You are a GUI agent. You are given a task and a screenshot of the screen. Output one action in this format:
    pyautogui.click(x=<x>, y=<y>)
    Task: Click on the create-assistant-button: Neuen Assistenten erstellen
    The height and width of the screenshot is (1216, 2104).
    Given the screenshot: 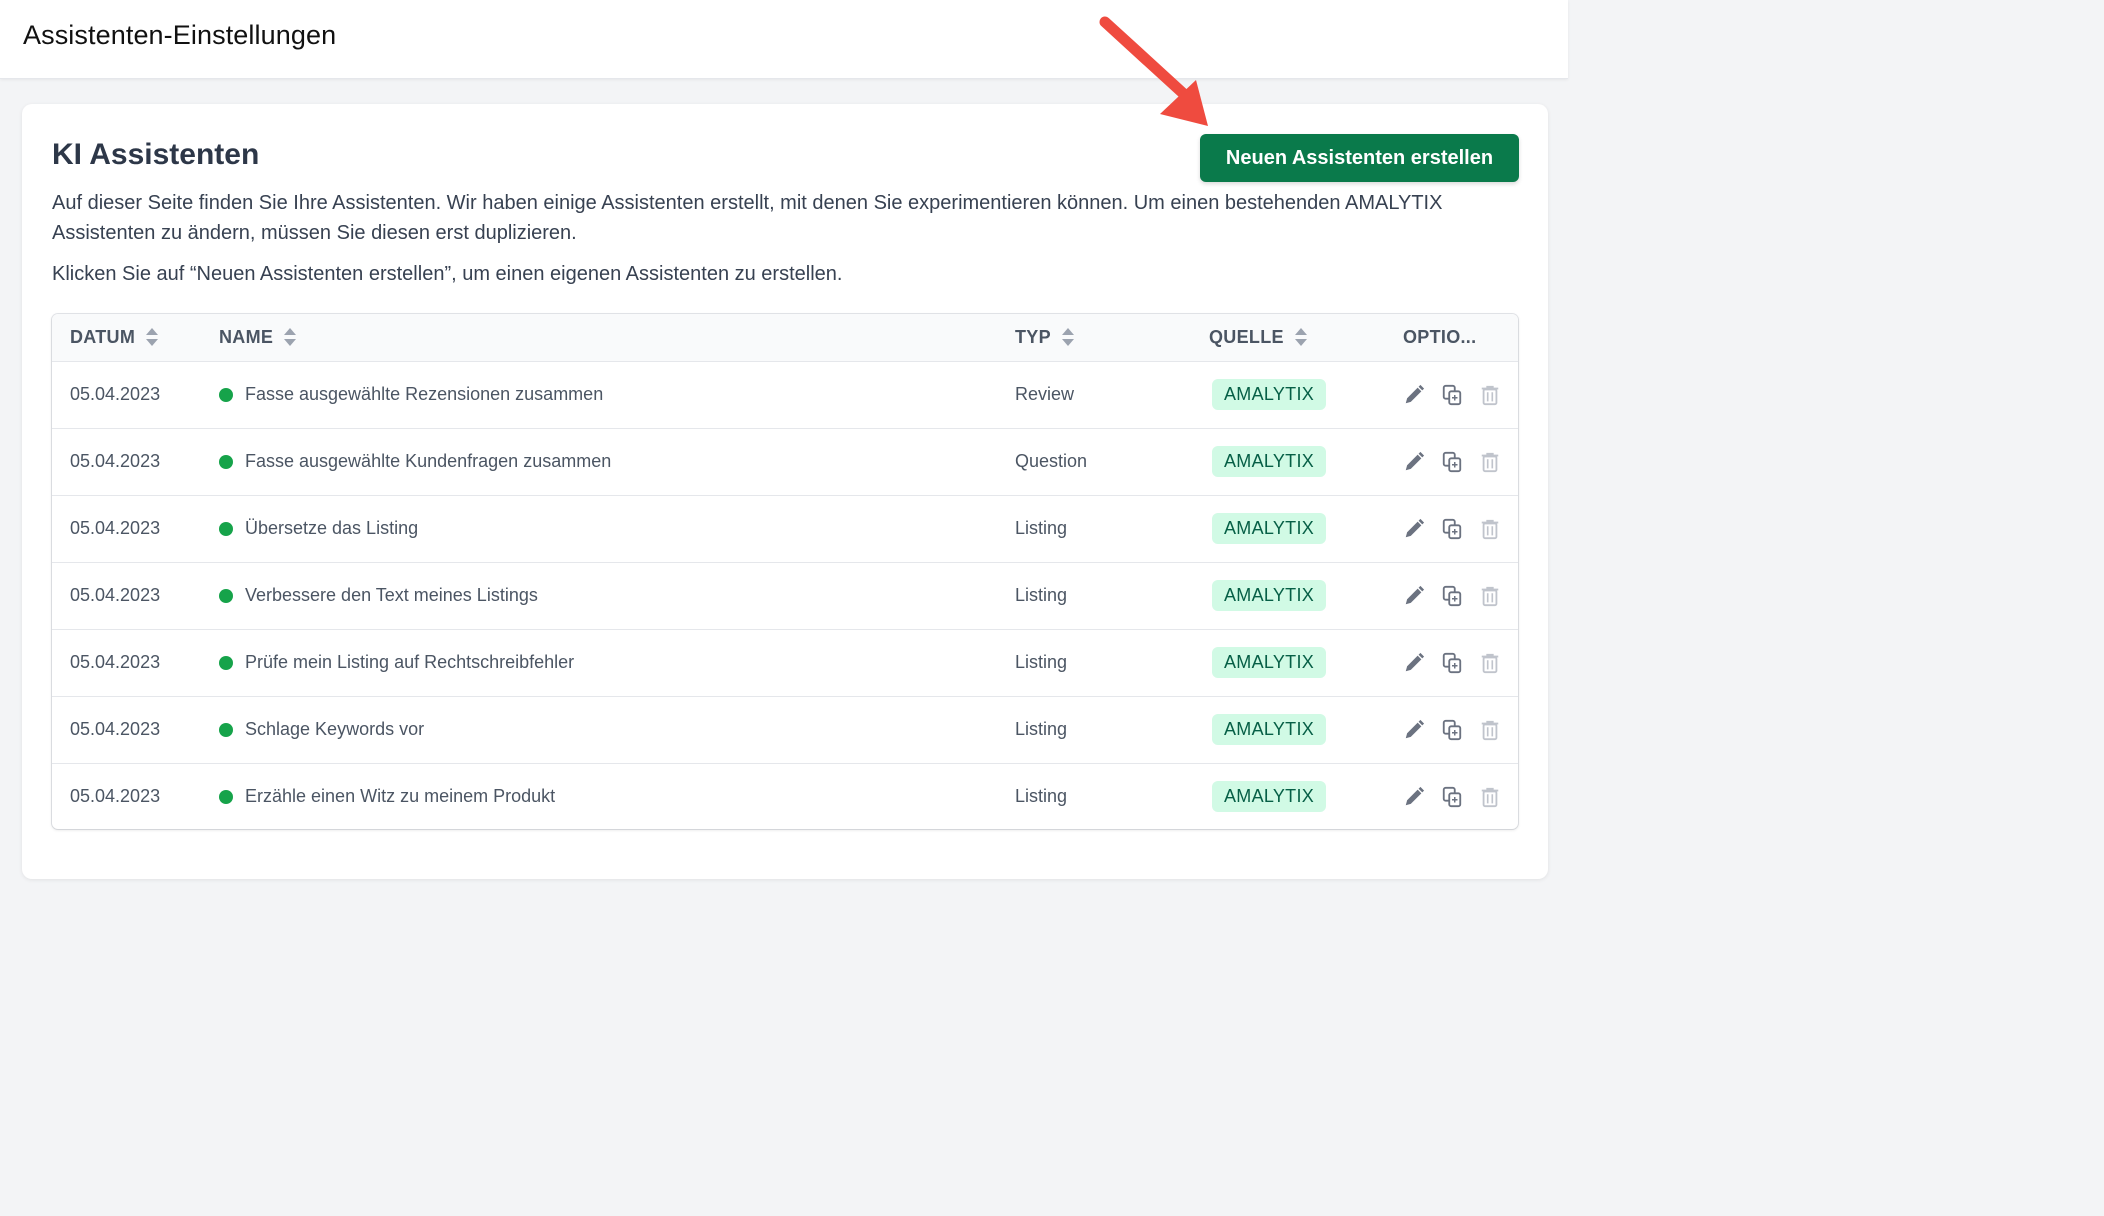 What is the action you would take?
    pyautogui.click(x=1359, y=158)
    